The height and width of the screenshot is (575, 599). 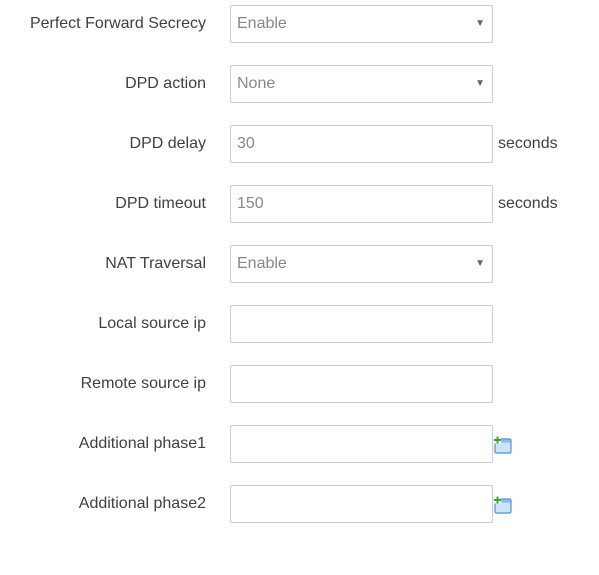 I want to click on dpd-delay-unit: seconds, so click(x=528, y=143).